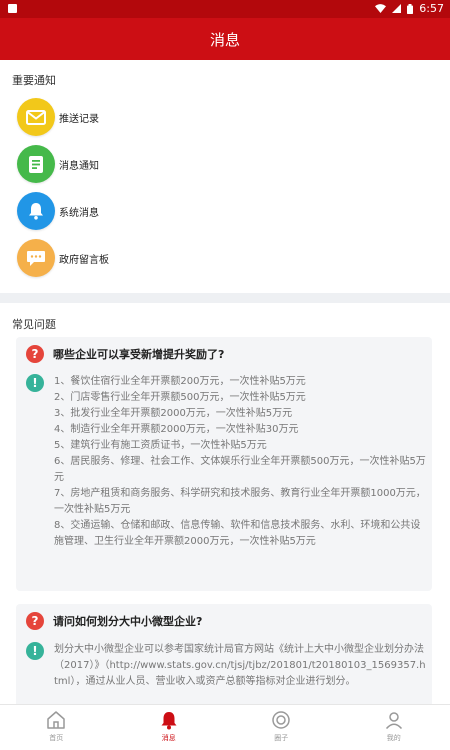 Image resolution: width=450 pixels, height=750 pixels. What do you see at coordinates (117, 117) in the screenshot?
I see `notice-item-push-record: 推送记录` at bounding box center [117, 117].